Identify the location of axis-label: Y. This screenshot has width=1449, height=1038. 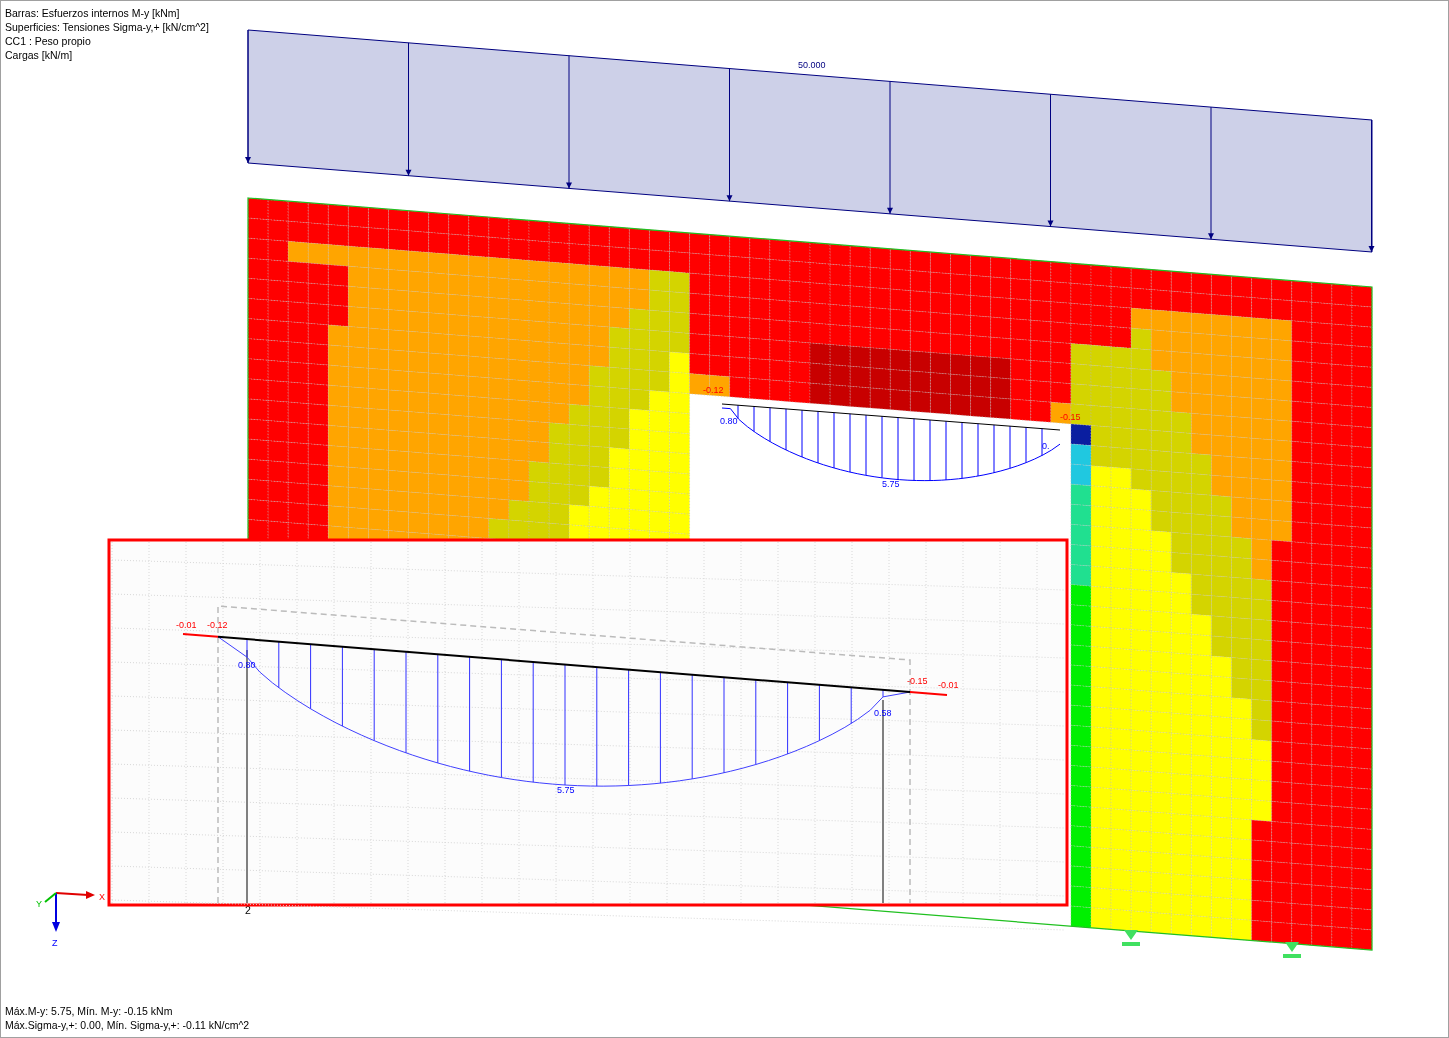
(39, 904).